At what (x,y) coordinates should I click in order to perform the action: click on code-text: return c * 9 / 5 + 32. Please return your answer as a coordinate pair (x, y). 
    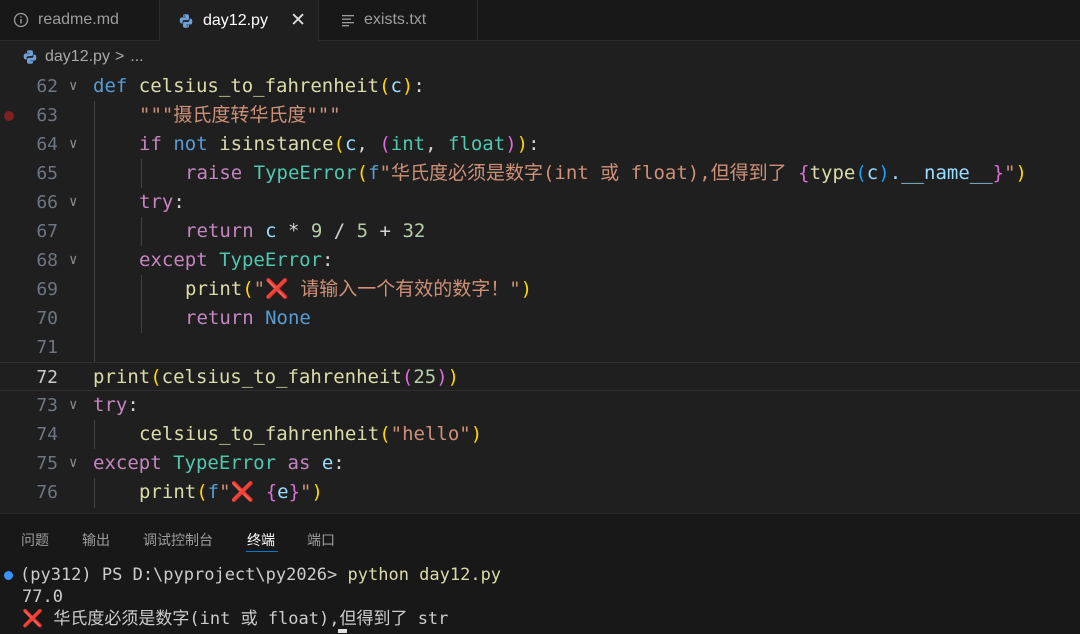
    Looking at the image, I should click on (305, 231).